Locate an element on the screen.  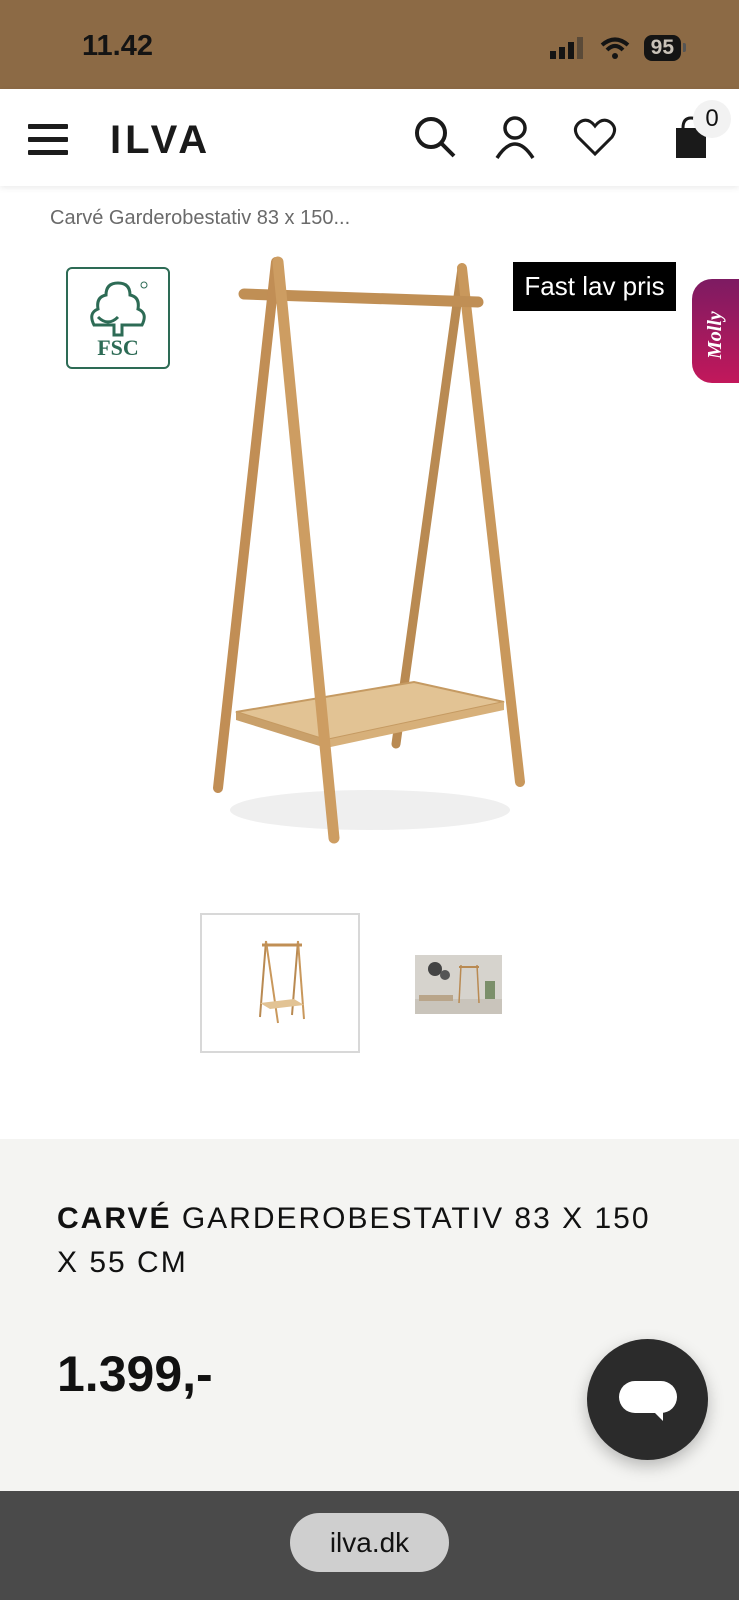
molly-side-tab: Molly is located at coordinates (715, 331).